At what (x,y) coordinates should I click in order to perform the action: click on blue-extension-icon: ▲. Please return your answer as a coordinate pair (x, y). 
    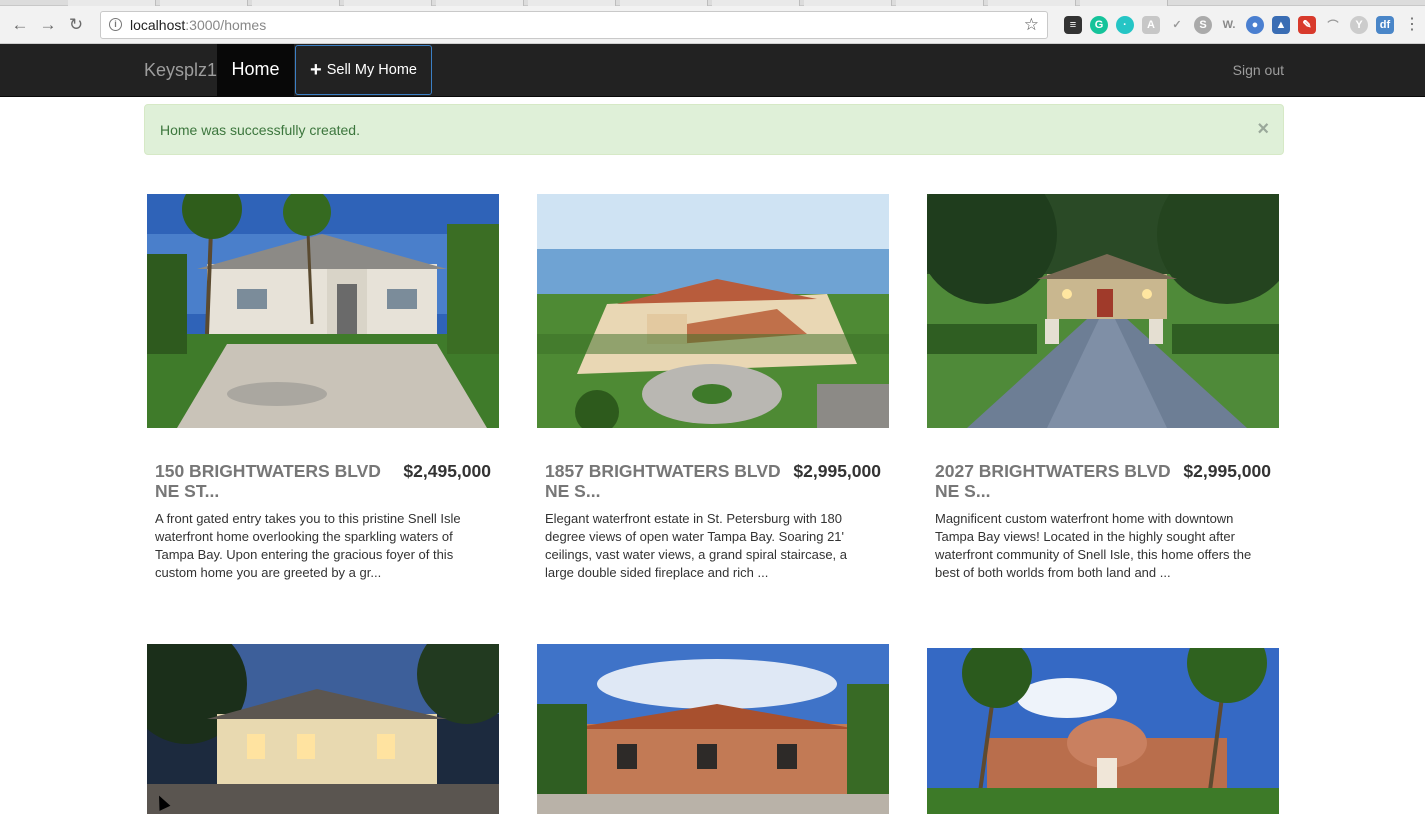
    Looking at the image, I should click on (1281, 24).